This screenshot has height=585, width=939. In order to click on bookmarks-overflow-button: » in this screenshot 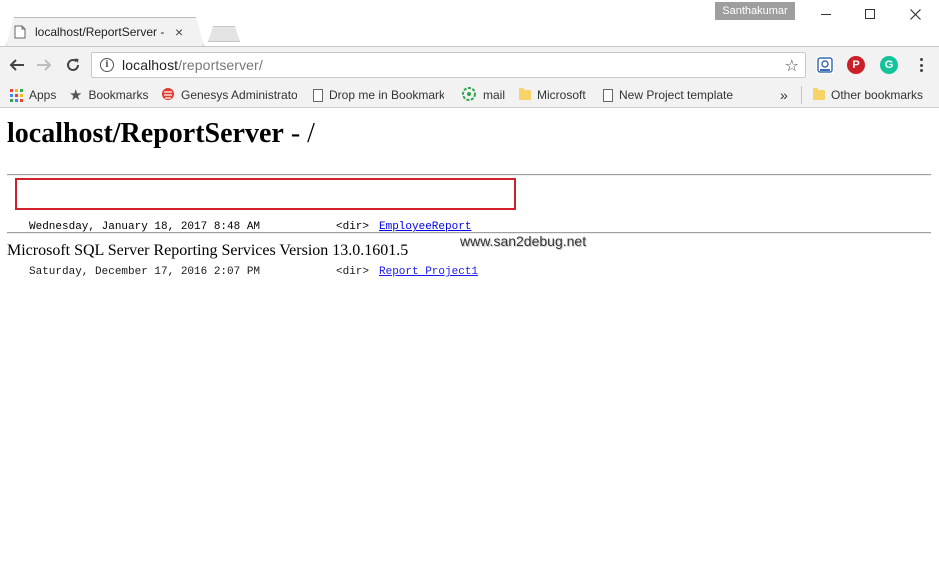, I will do `click(784, 95)`.